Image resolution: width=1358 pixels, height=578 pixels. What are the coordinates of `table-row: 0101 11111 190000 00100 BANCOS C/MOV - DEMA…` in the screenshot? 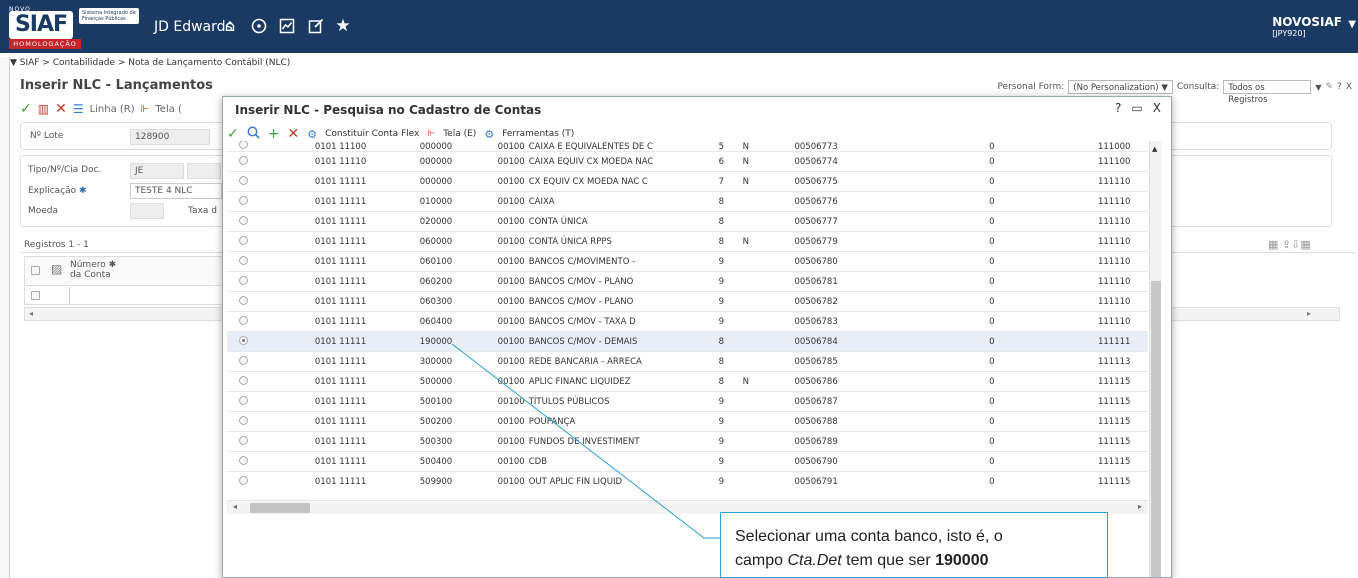 It's located at (687, 341).